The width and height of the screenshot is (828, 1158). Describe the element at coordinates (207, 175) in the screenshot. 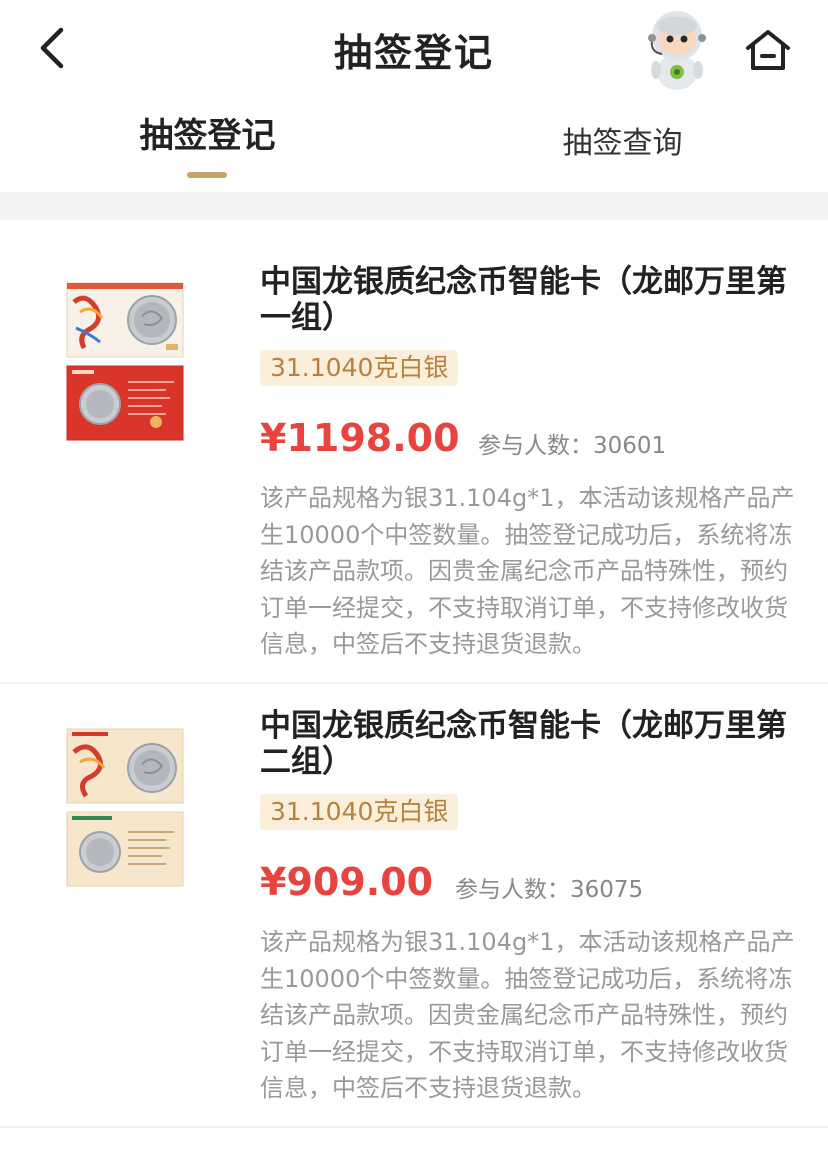

I see `active-tab-indicator` at that location.